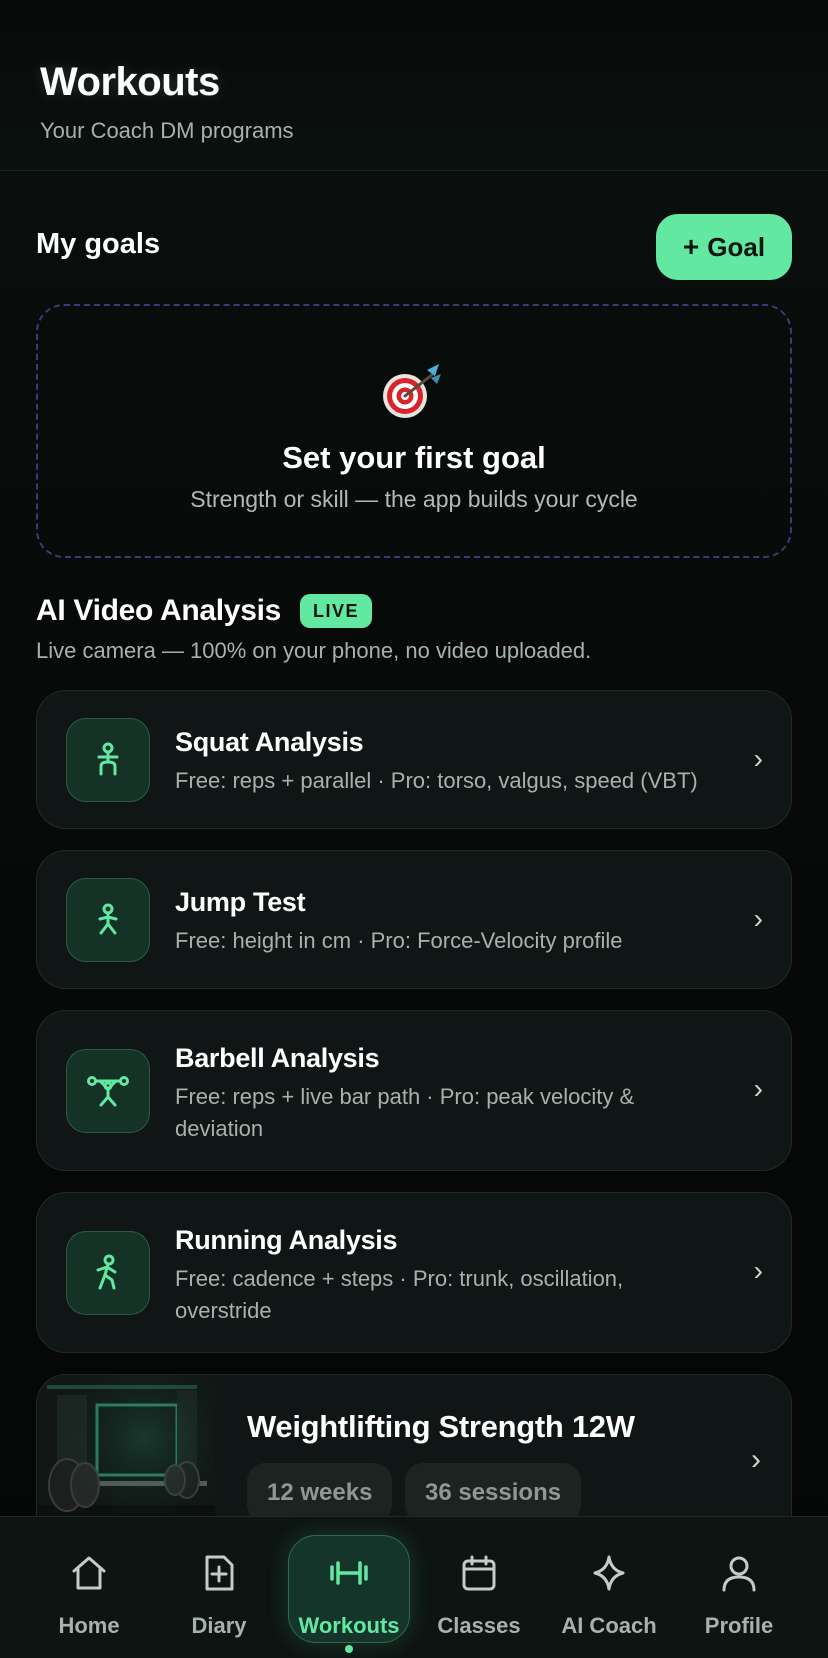 Image resolution: width=828 pixels, height=1658 pixels. I want to click on add-goal-button: + Goal, so click(724, 247).